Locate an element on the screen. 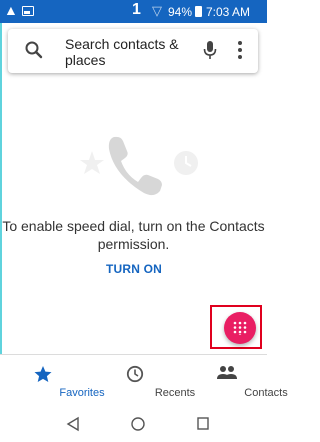 The image size is (320, 442). dialpad-icon is located at coordinates (240, 328).